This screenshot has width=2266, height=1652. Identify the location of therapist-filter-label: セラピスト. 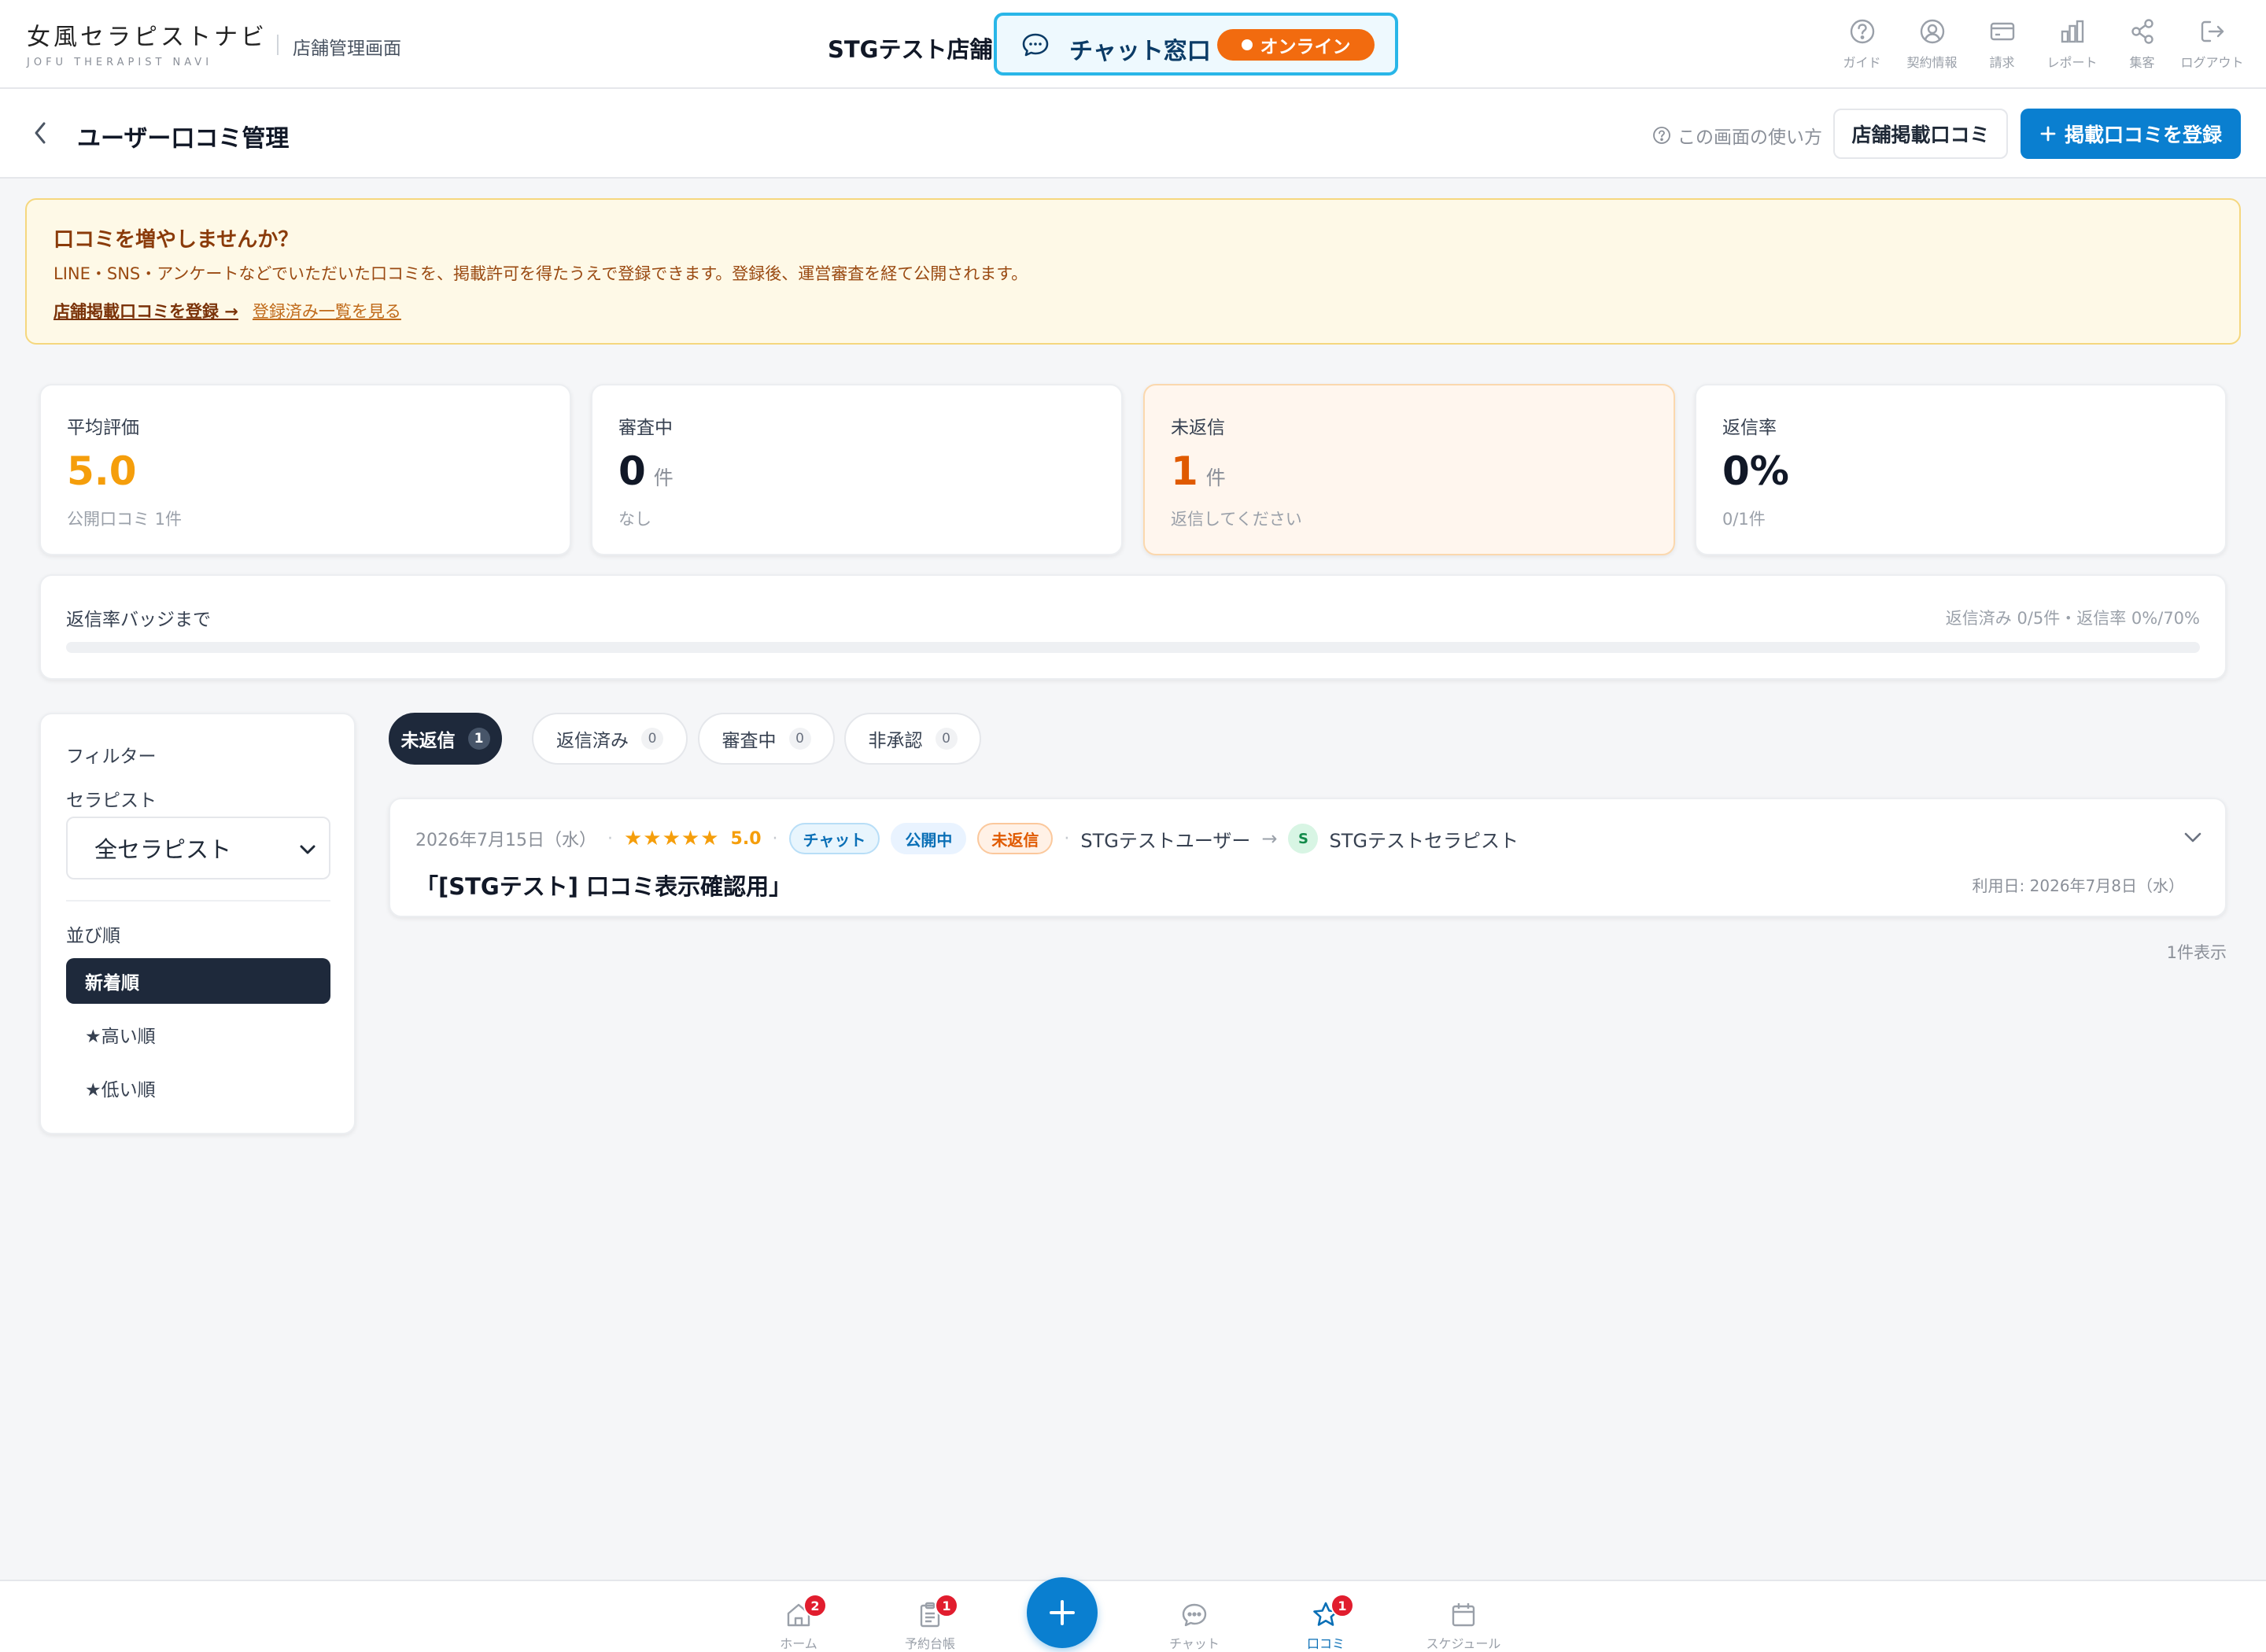
(111, 801).